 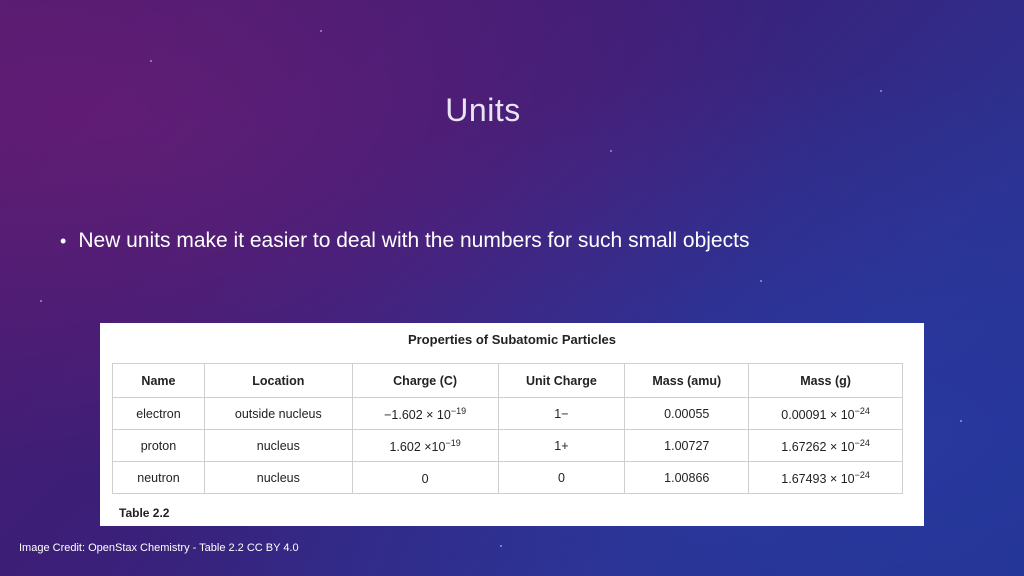 I want to click on cell-mass-amu: 1.00727, so click(x=687, y=445).